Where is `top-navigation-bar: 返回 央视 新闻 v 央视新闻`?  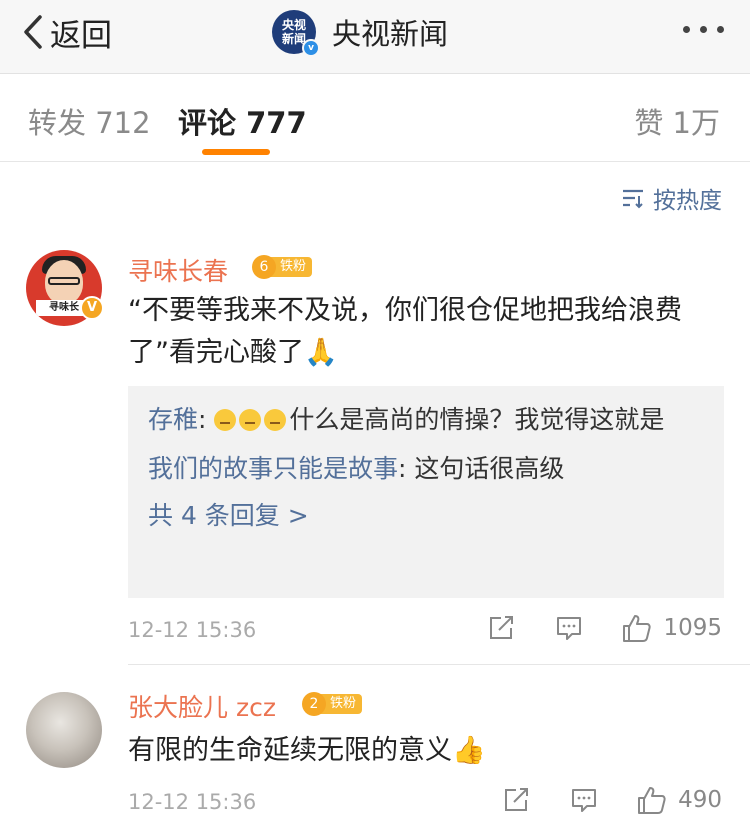
top-navigation-bar: 返回 央视 新闻 v 央视新闻 is located at coordinates (375, 37).